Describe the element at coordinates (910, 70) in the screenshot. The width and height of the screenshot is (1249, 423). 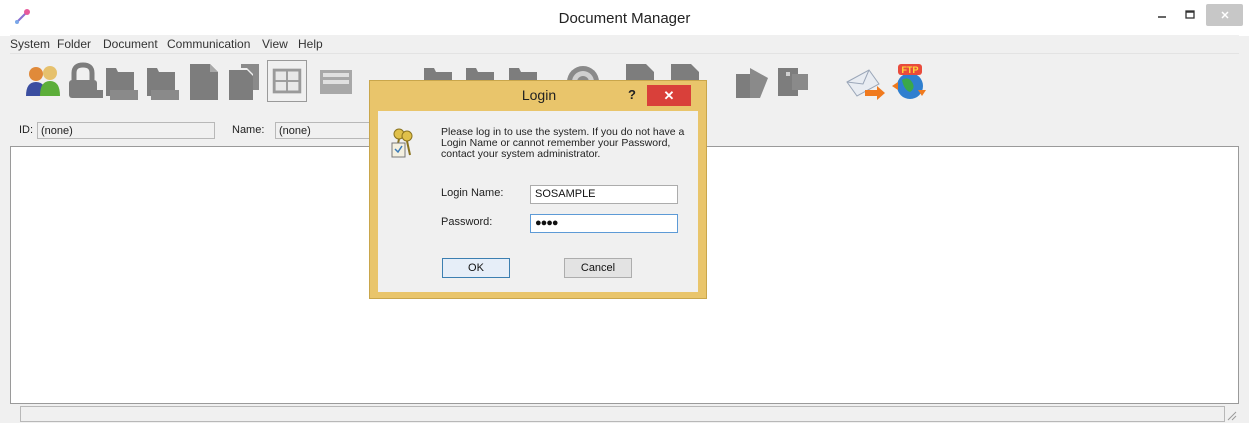
I see `svg-text: FTP` at that location.